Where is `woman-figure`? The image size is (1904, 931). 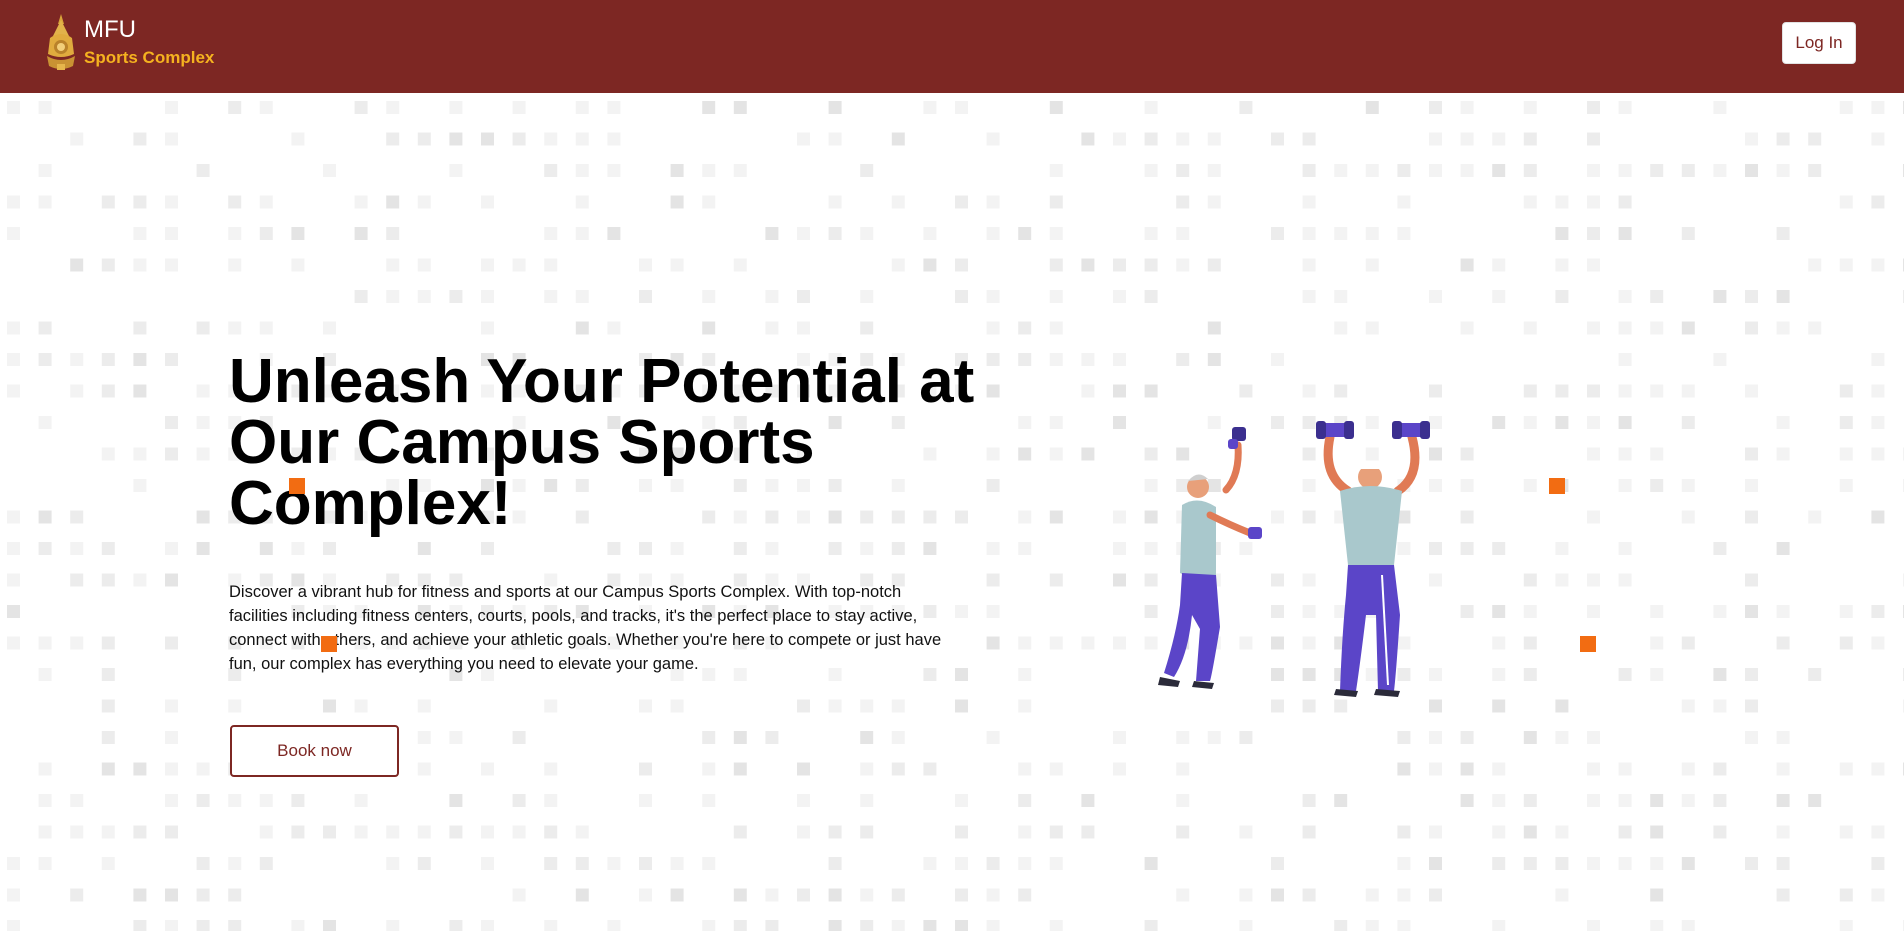 woman-figure is located at coordinates (1210, 558).